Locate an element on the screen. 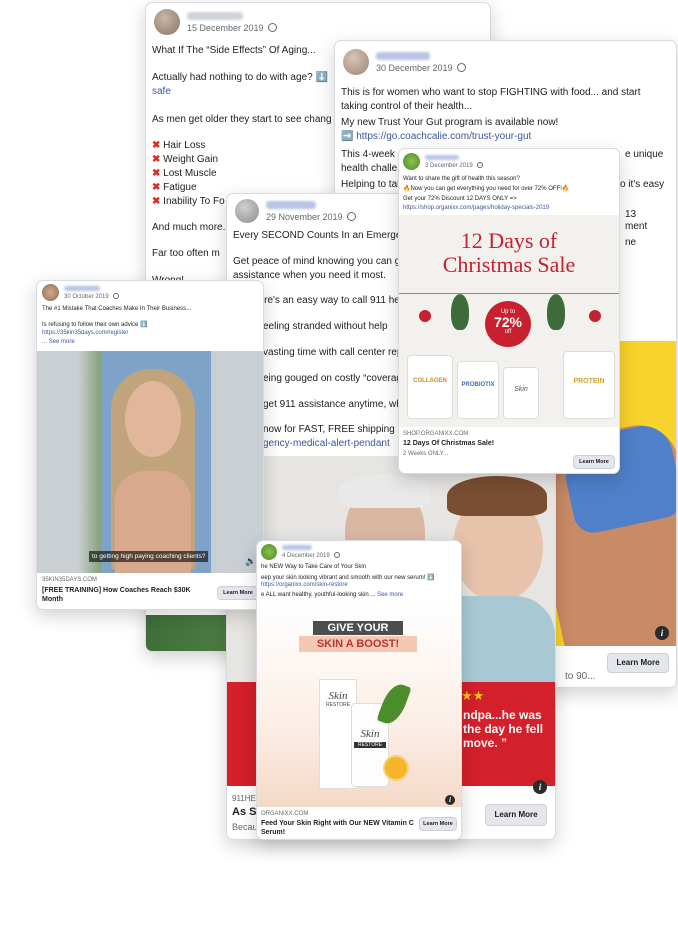 This screenshot has height=926, width=678. post-link: https://35kin35days.com/register is located at coordinates (85, 333).